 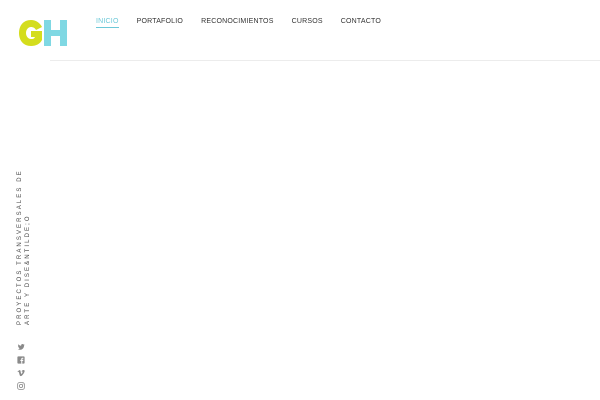 I want to click on nav-item-contacto: CONTACTO, so click(x=361, y=21).